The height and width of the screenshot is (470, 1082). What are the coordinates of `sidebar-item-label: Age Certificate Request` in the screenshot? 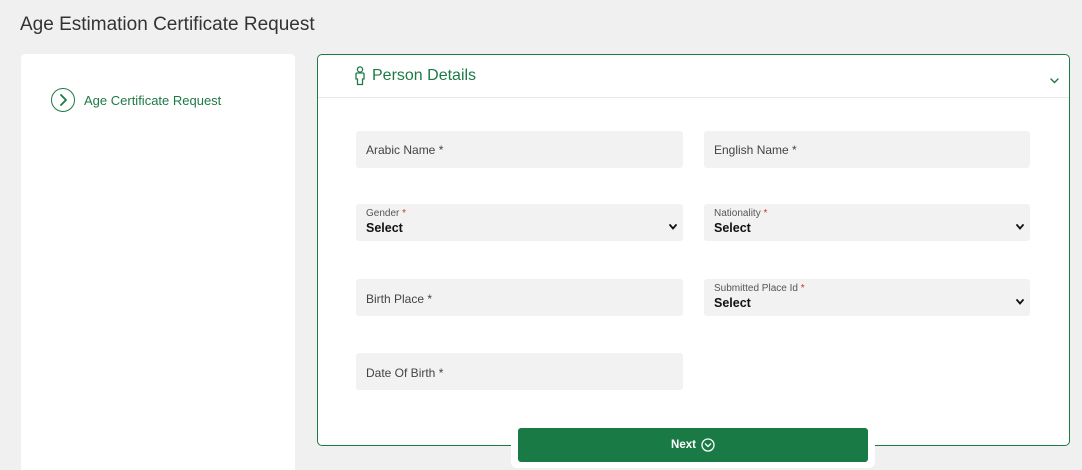 It's located at (153, 100).